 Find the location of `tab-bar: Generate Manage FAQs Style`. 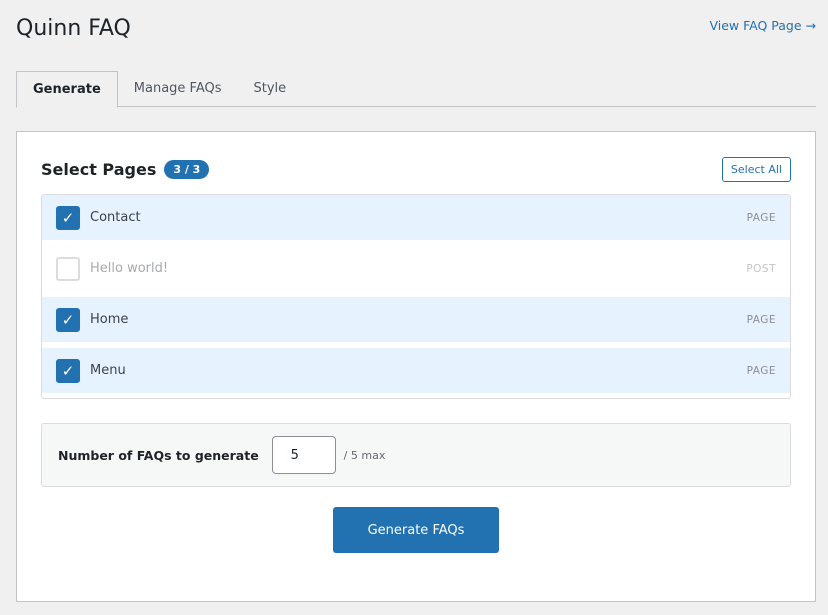

tab-bar: Generate Manage FAQs Style is located at coordinates (416, 89).